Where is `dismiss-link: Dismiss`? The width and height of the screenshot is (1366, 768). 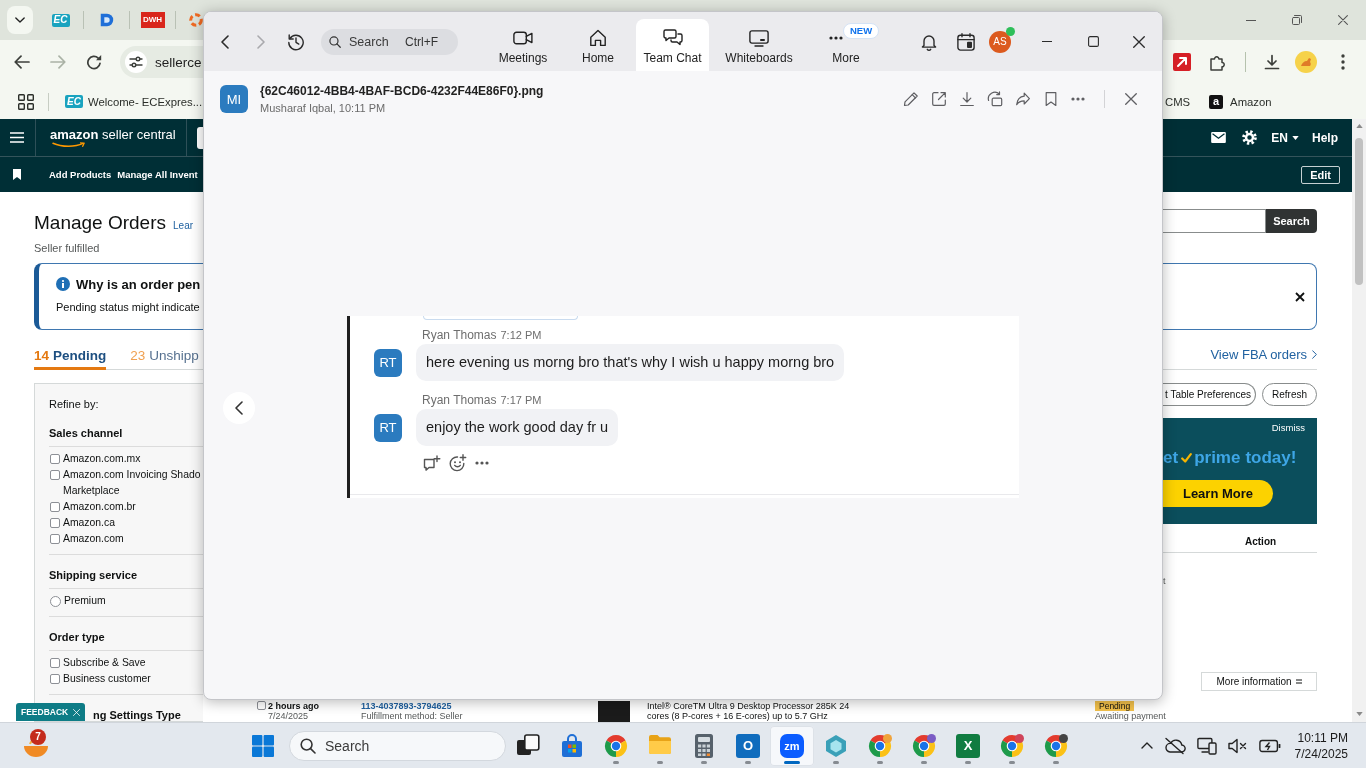
dismiss-link: Dismiss is located at coordinates (1288, 428).